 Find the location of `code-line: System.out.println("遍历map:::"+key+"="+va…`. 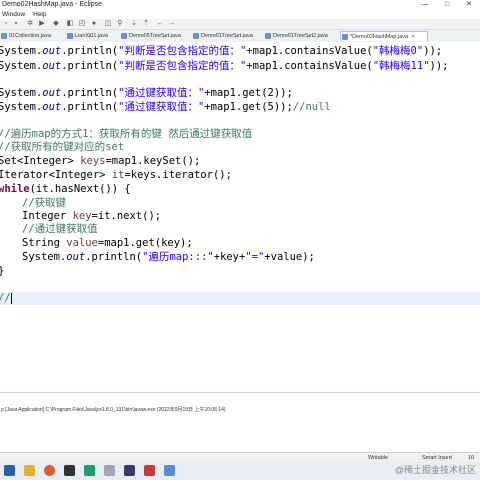

code-line: System.out.println("遍历map:::"+key+"="+va… is located at coordinates (168, 257).